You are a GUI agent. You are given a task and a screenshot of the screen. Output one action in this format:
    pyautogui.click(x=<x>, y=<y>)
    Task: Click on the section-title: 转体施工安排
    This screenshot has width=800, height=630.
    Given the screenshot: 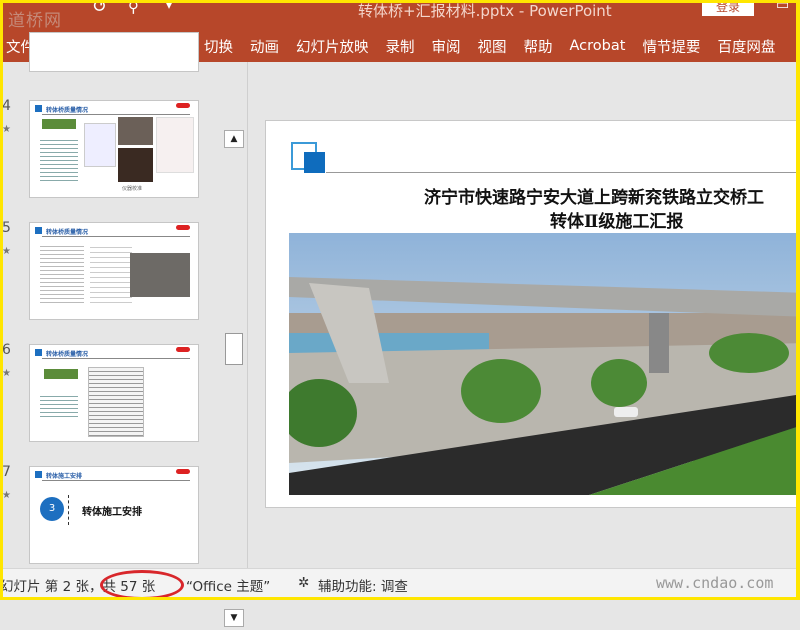 What is the action you would take?
    pyautogui.click(x=112, y=512)
    